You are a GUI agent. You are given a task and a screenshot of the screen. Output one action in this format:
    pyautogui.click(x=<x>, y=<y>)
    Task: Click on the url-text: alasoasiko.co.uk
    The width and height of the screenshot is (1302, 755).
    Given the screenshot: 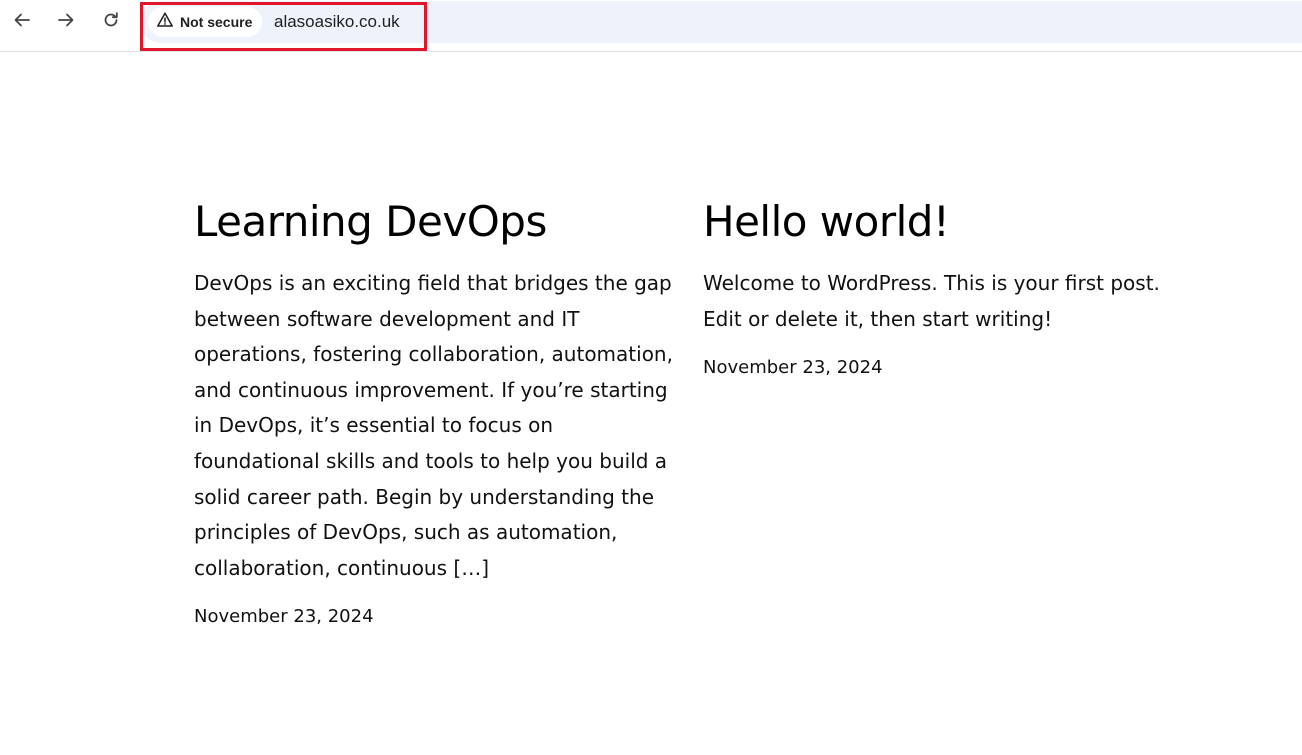 What is the action you would take?
    pyautogui.click(x=337, y=22)
    